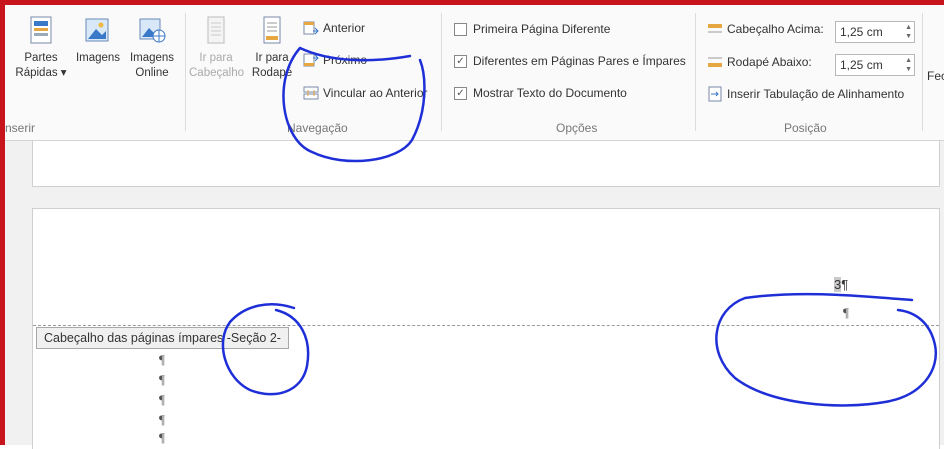 The image size is (944, 449). What do you see at coordinates (98, 58) in the screenshot?
I see `pictures-label: Imagens` at bounding box center [98, 58].